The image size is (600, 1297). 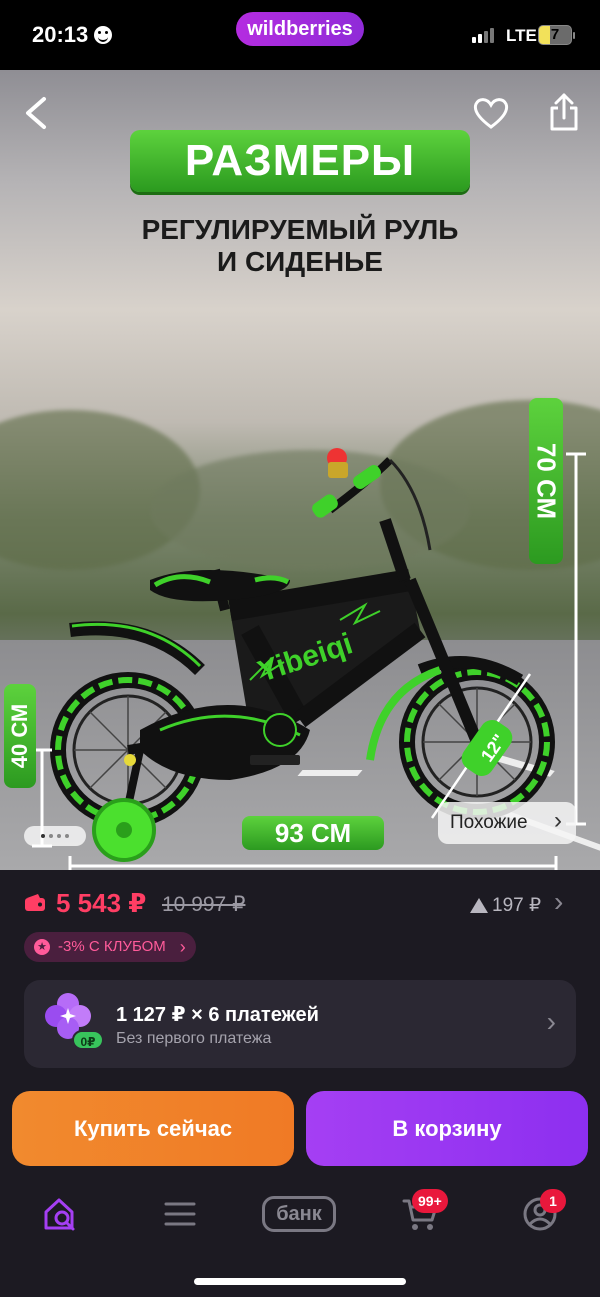 What do you see at coordinates (217, 1015) in the screenshot?
I see `installment-title: 1 127 ₽ × 6 платежей` at bounding box center [217, 1015].